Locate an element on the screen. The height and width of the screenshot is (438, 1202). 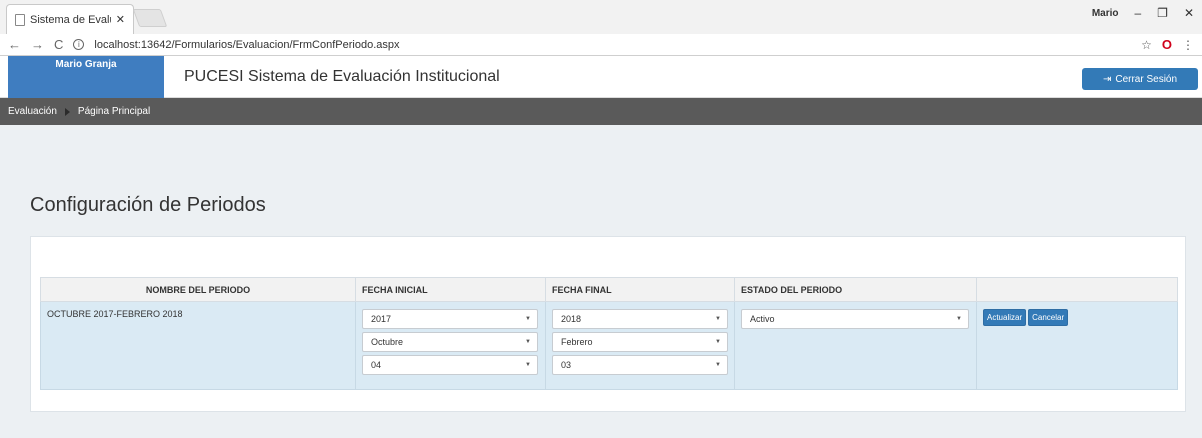
end-day-value: 03 is located at coordinates (566, 365).